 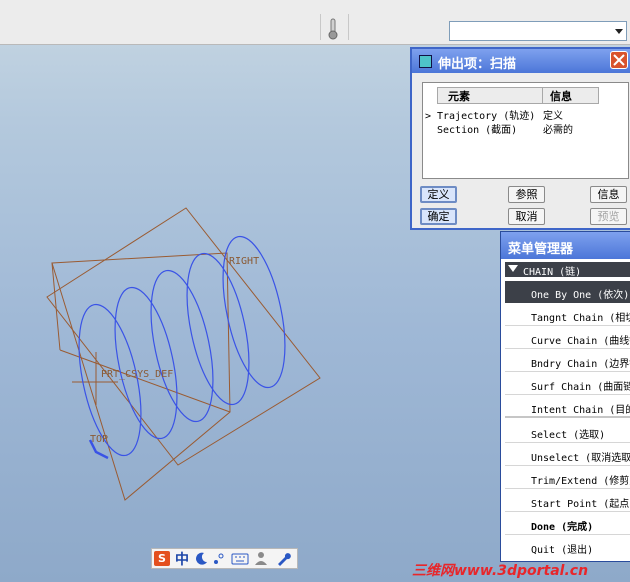 What do you see at coordinates (562, 550) in the screenshot?
I see `menu-item-label: Quit (退出)` at bounding box center [562, 550].